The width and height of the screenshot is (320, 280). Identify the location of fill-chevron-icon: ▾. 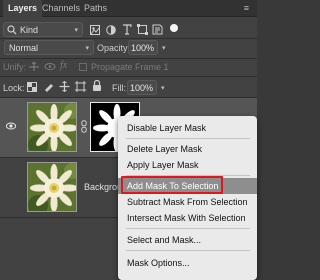
(163, 88).